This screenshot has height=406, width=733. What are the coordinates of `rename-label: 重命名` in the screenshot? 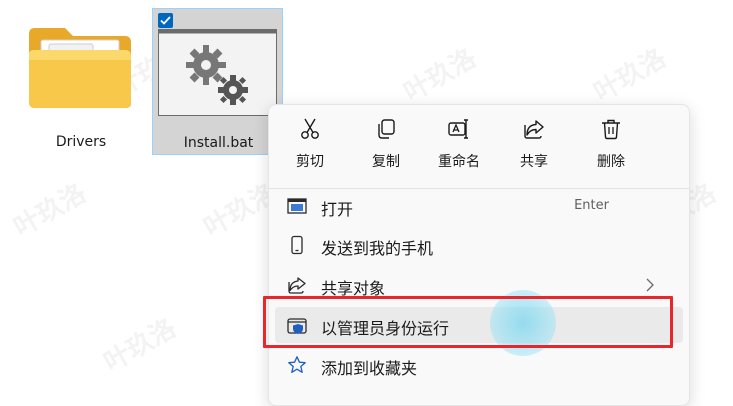 It's located at (459, 162).